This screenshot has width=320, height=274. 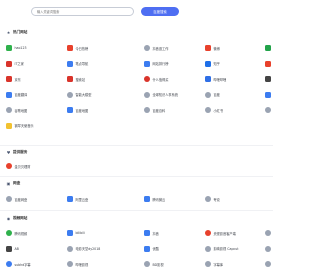 I want to click on site-label: 小红书, so click(x=218, y=110).